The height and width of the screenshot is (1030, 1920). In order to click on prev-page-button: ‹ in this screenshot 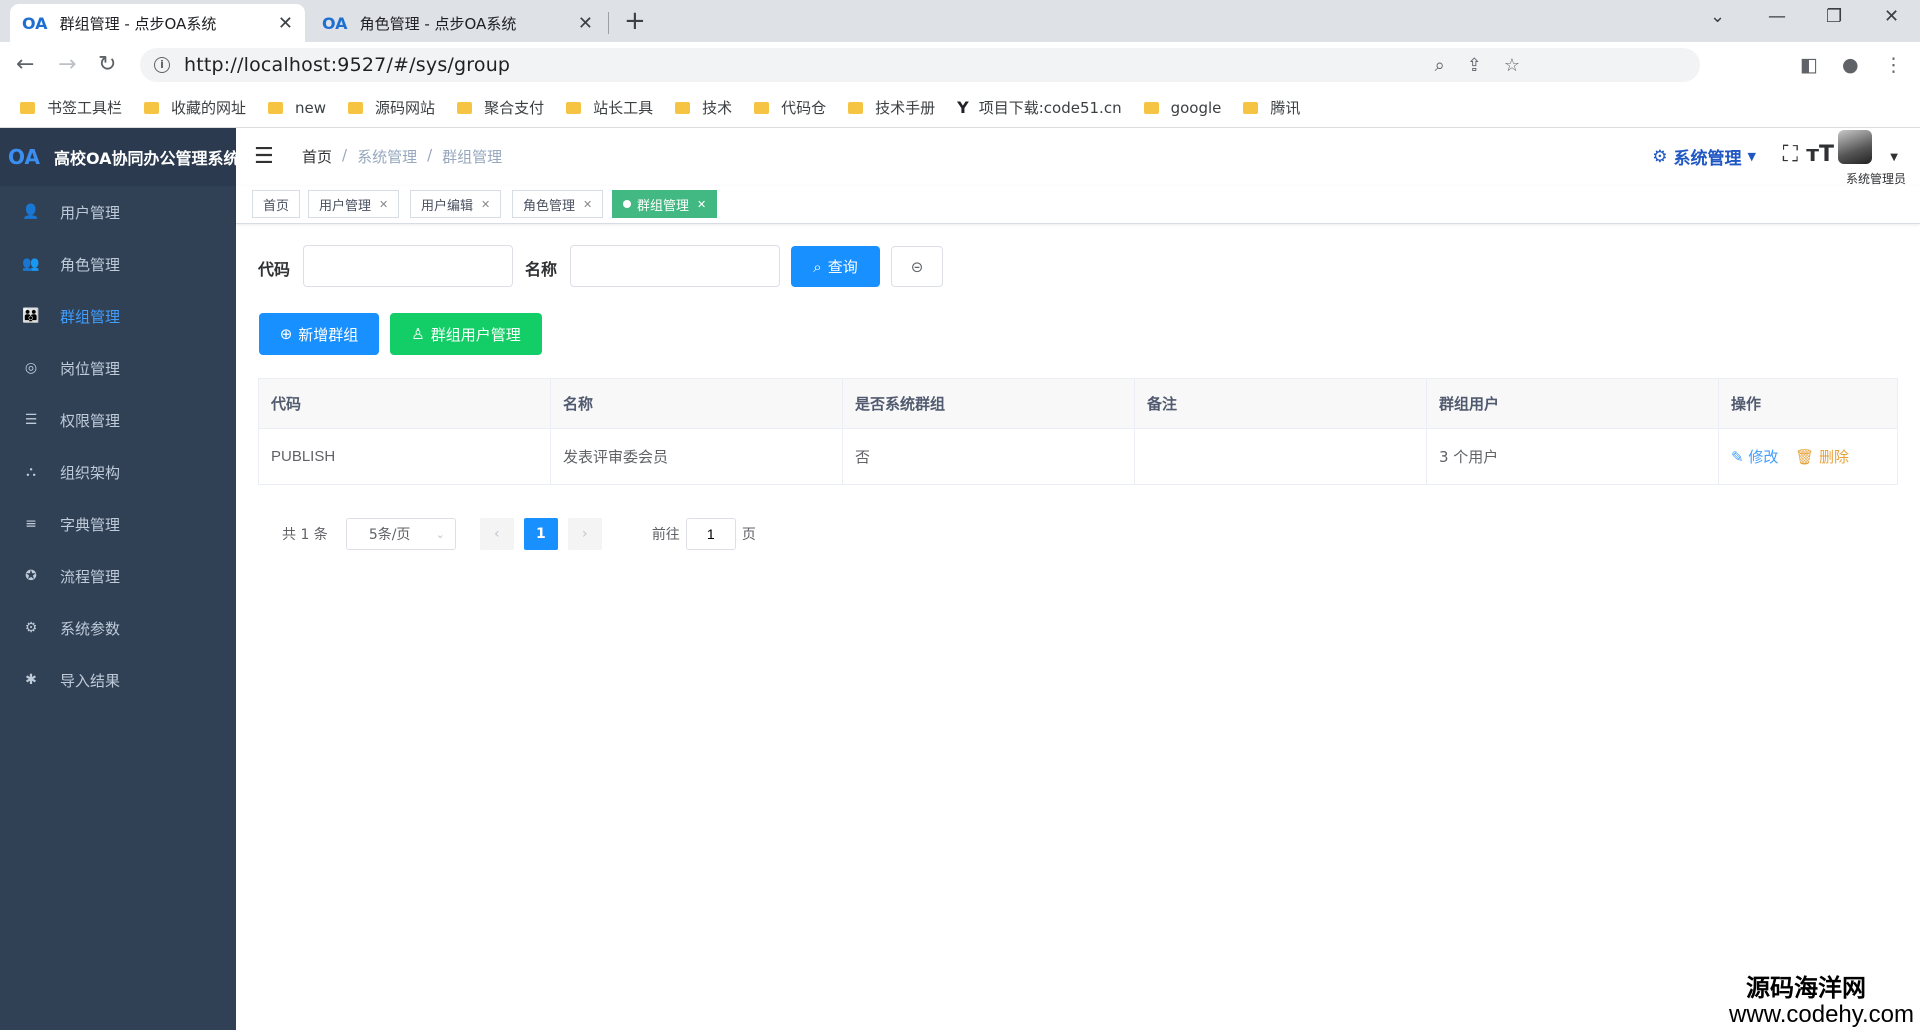, I will do `click(496, 534)`.